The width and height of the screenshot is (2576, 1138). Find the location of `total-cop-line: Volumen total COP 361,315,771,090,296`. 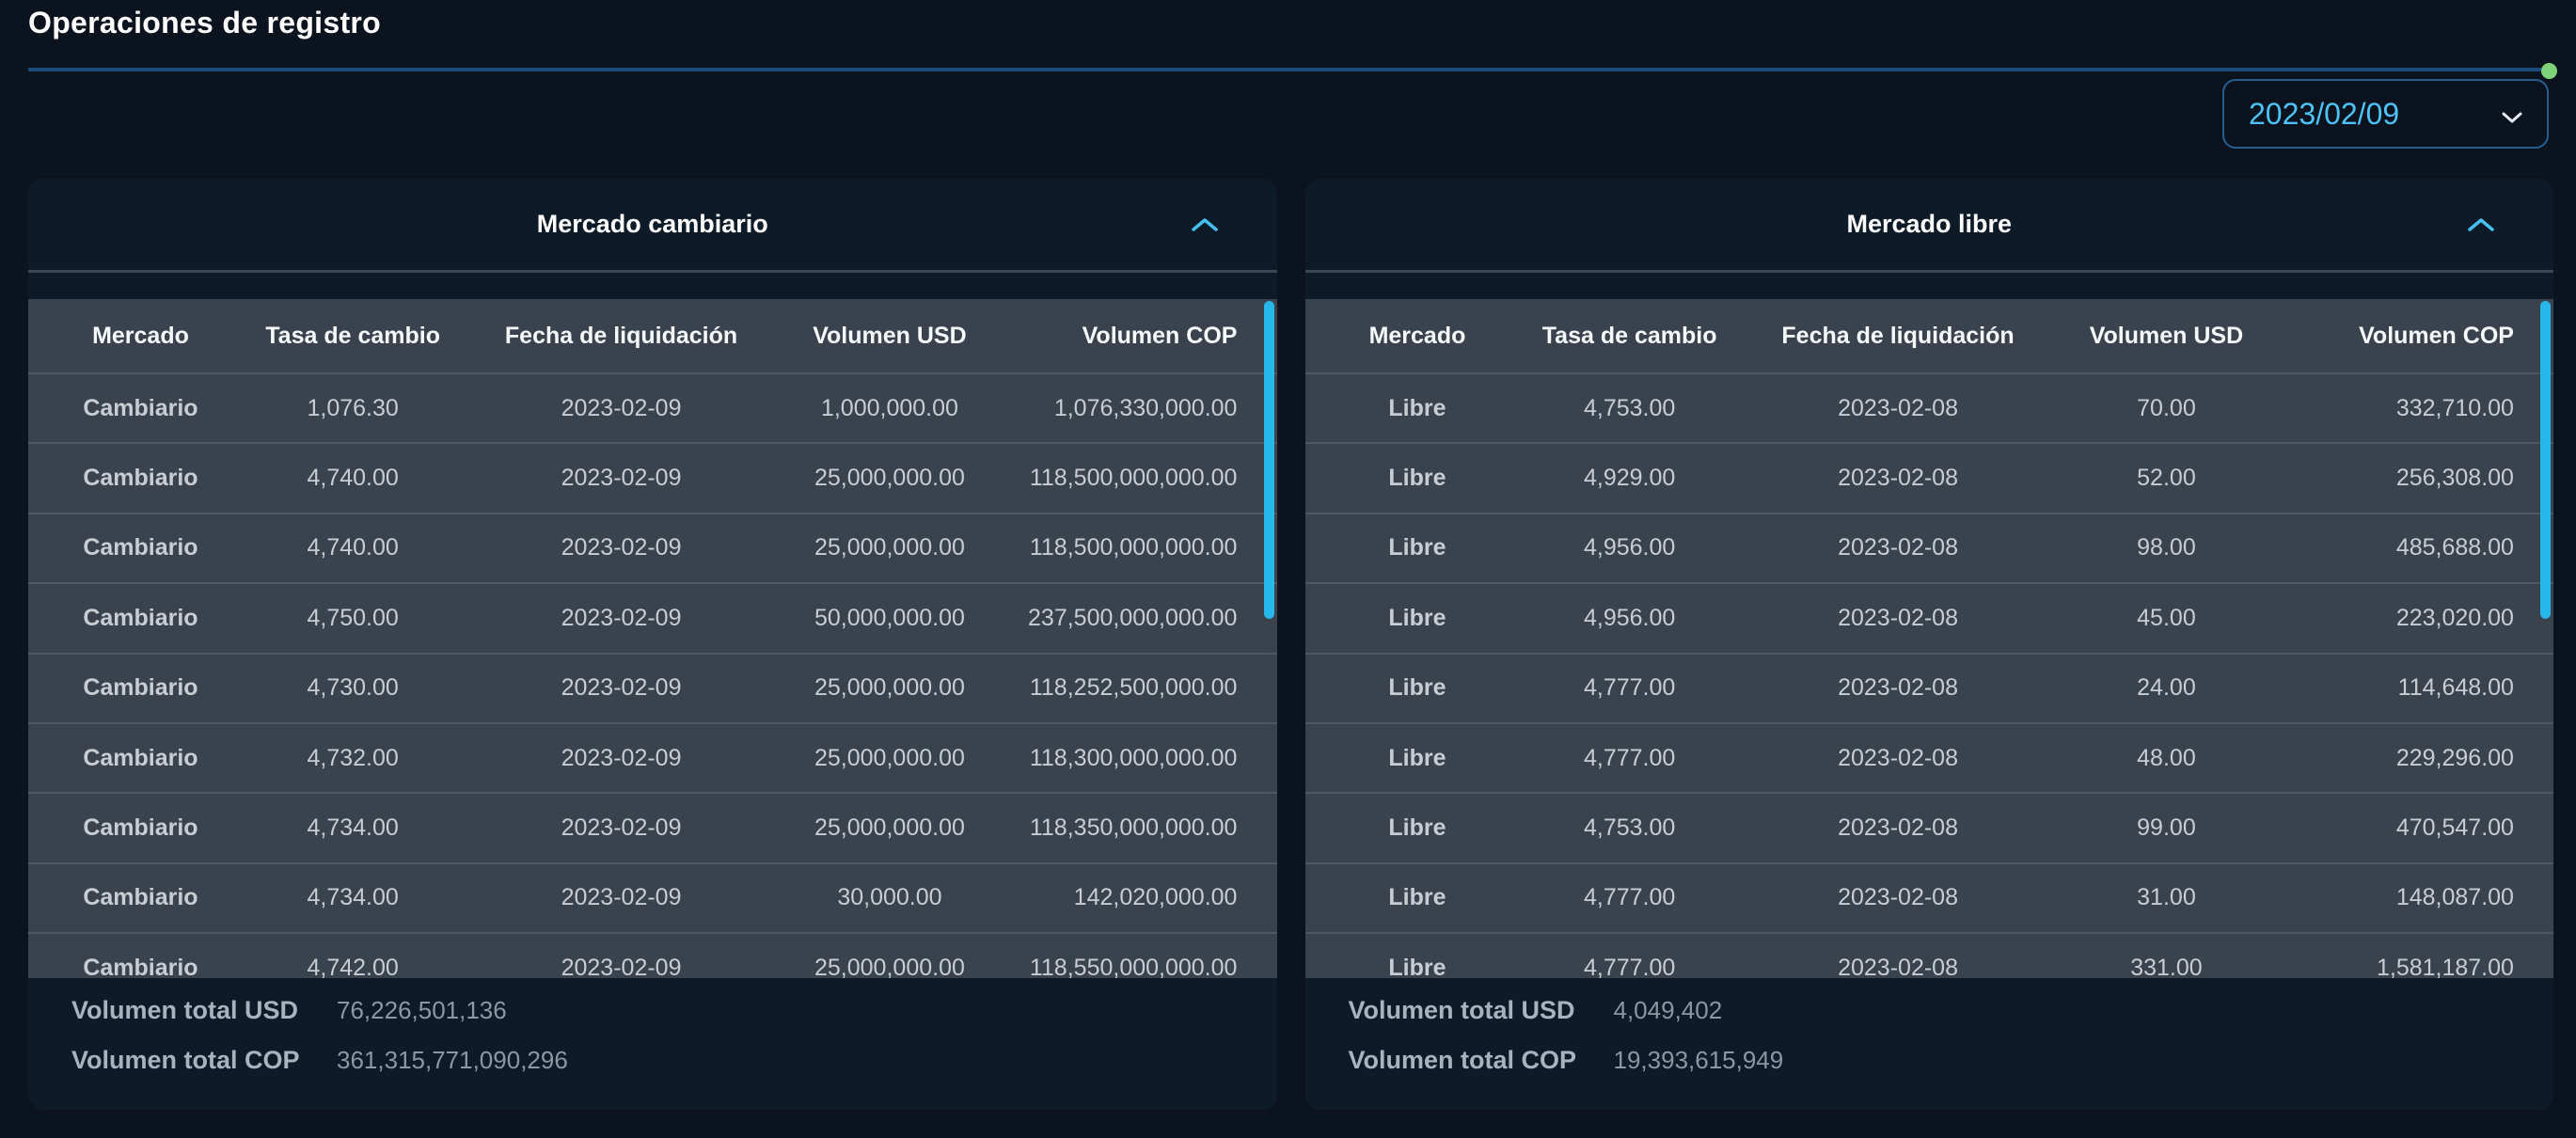

total-cop-line: Volumen total COP 361,315,771,090,296 is located at coordinates (674, 1060).